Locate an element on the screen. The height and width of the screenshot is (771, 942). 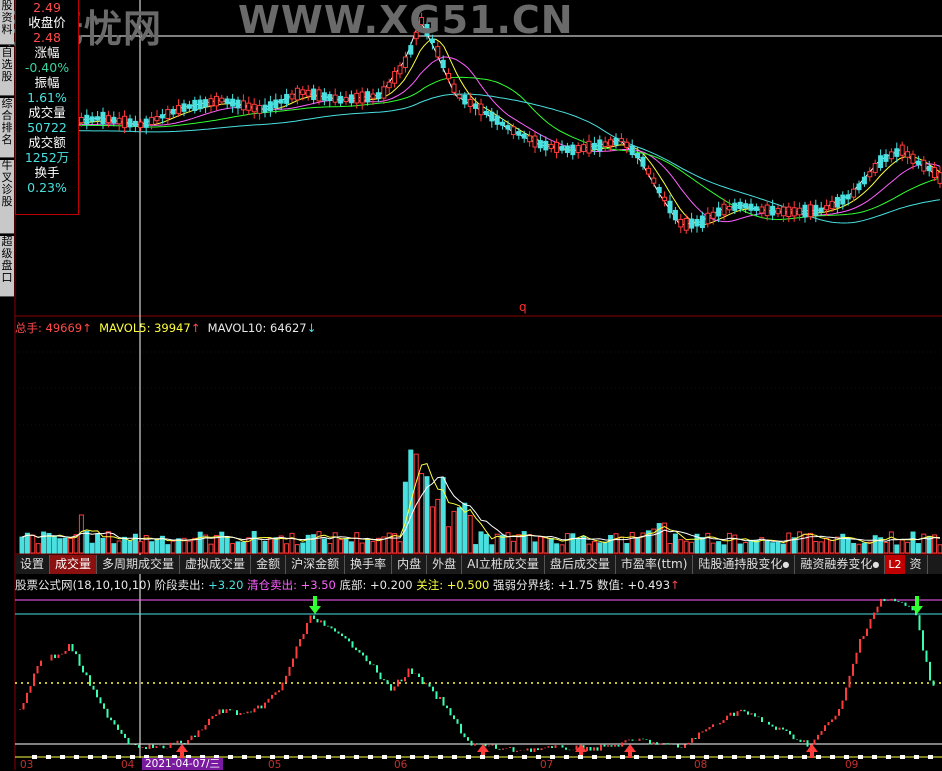
mavol5-label: MAVOL5: is located at coordinates (125, 328).